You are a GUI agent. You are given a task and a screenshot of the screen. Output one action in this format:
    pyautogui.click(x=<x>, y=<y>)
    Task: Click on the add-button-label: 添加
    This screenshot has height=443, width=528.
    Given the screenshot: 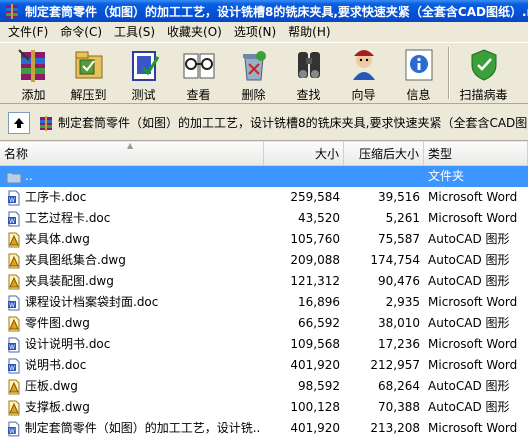 What is the action you would take?
    pyautogui.click(x=33, y=95)
    